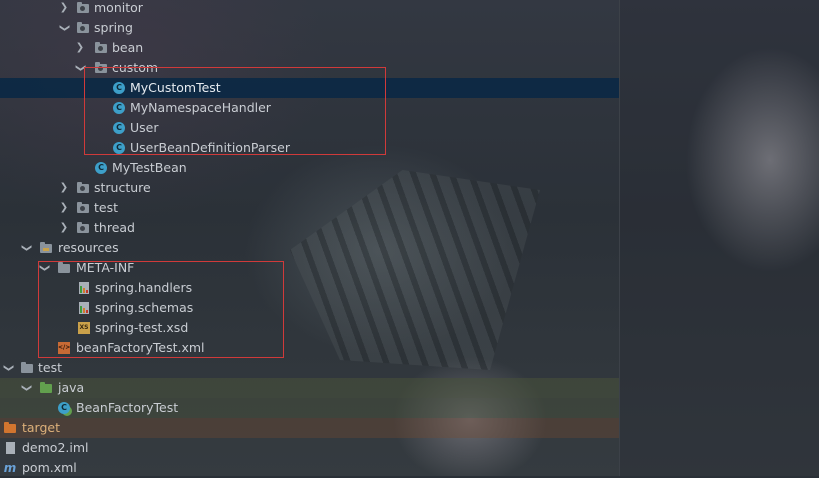 The width and height of the screenshot is (819, 478). Describe the element at coordinates (309, 388) in the screenshot. I see `tree-item-java-test-sources: ❯ java` at that location.